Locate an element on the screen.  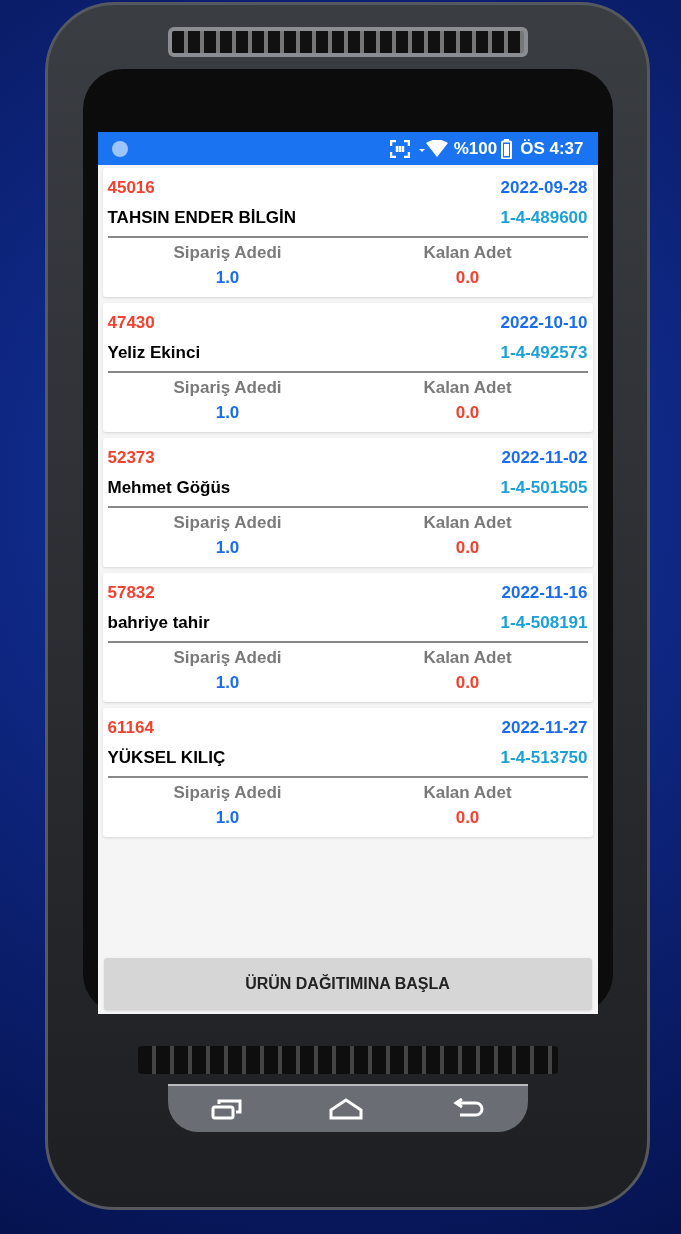
order-card: 45016 2022-09-28 TAHSIN ENDER BİLGİN 1-4-489600 Sipariş Adedi Kalan Adet 1.0 0.0 is located at coordinates (347, 232).